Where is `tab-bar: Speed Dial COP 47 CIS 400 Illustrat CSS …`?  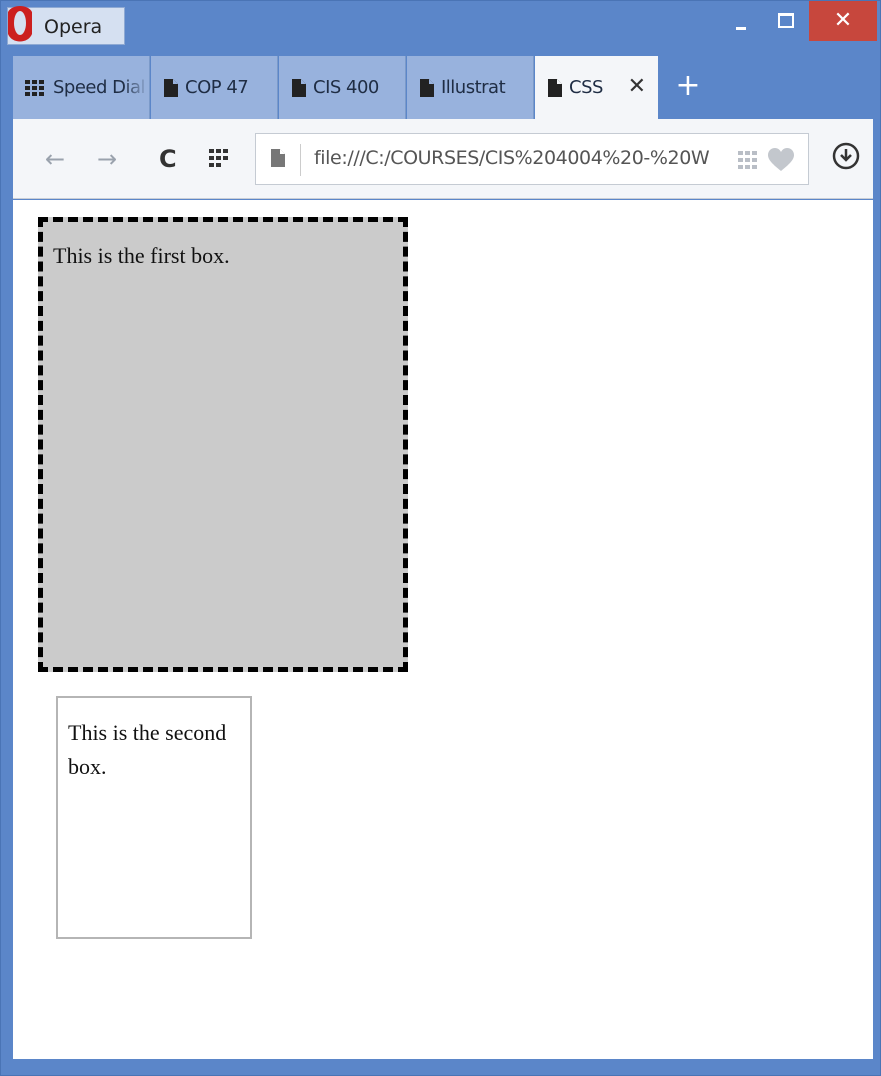
tab-bar: Speed Dial COP 47 CIS 400 Illustrat CSS … is located at coordinates (443, 87).